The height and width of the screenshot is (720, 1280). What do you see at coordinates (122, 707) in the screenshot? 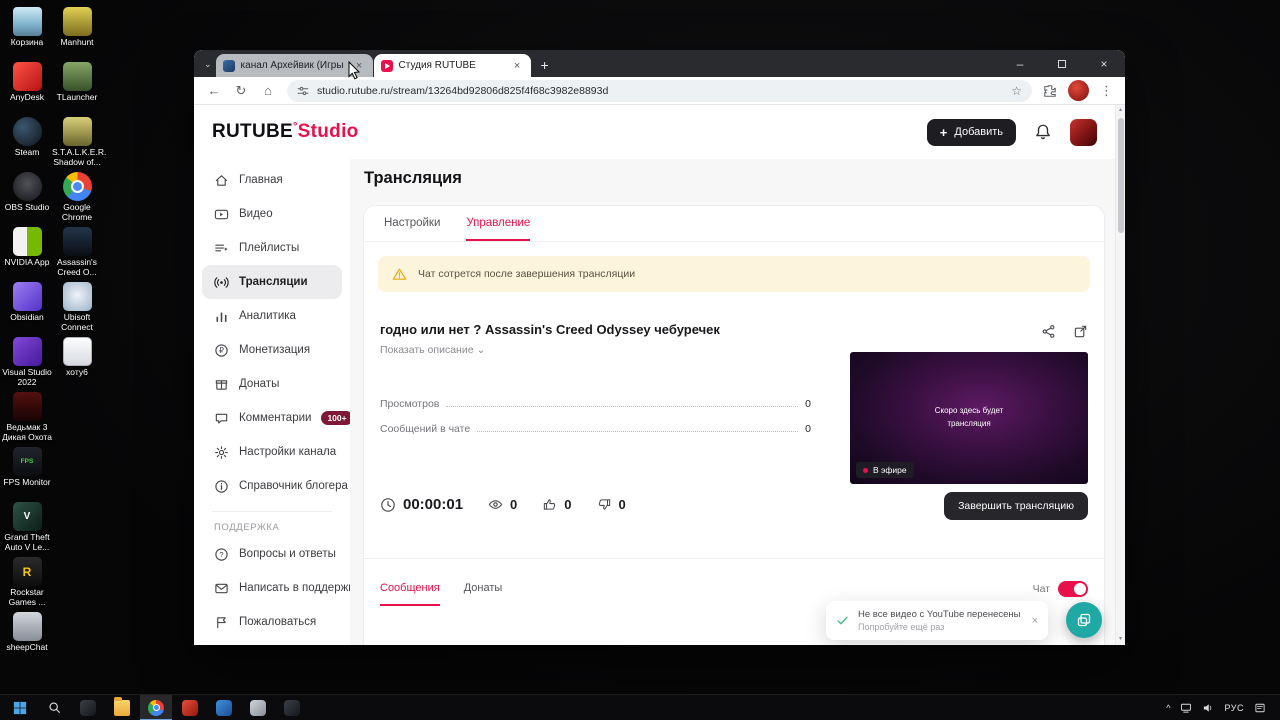
I see `taskbar-file-explorer` at bounding box center [122, 707].